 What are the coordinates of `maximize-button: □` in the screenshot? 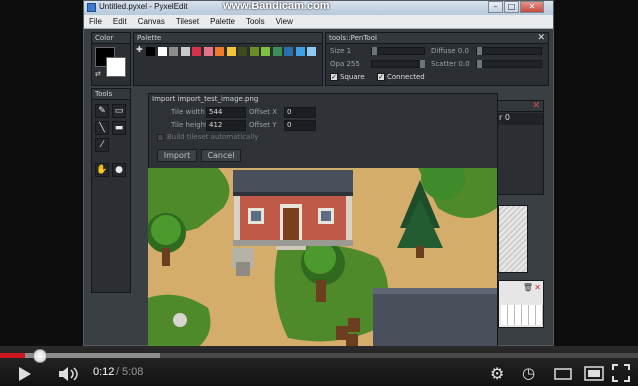 It's located at (511, 7).